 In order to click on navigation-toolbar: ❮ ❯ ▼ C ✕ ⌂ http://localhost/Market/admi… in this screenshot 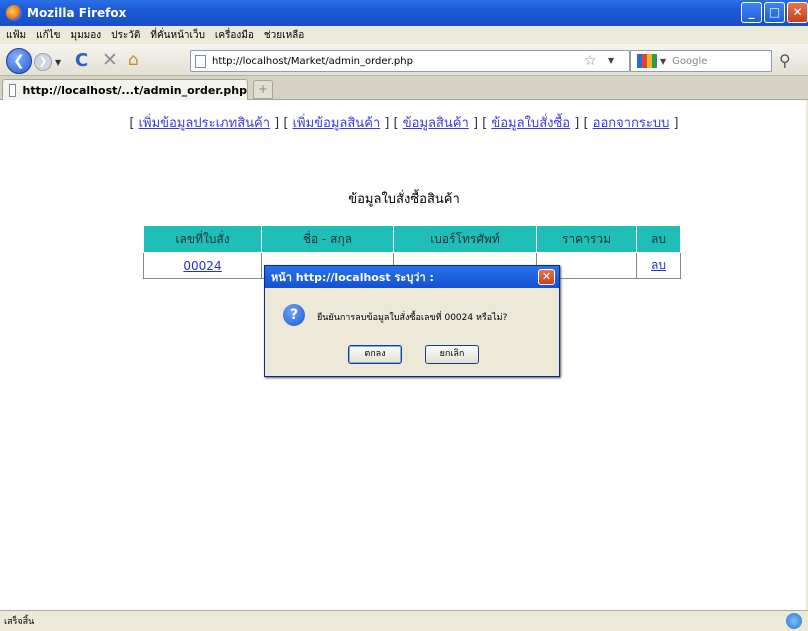, I will do `click(404, 60)`.